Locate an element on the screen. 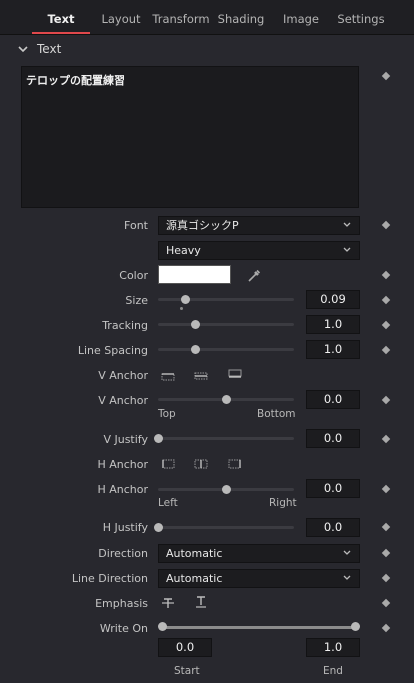 Image resolution: width=414 pixels, height=683 pixels. v-justify-slider-knob is located at coordinates (158, 438).